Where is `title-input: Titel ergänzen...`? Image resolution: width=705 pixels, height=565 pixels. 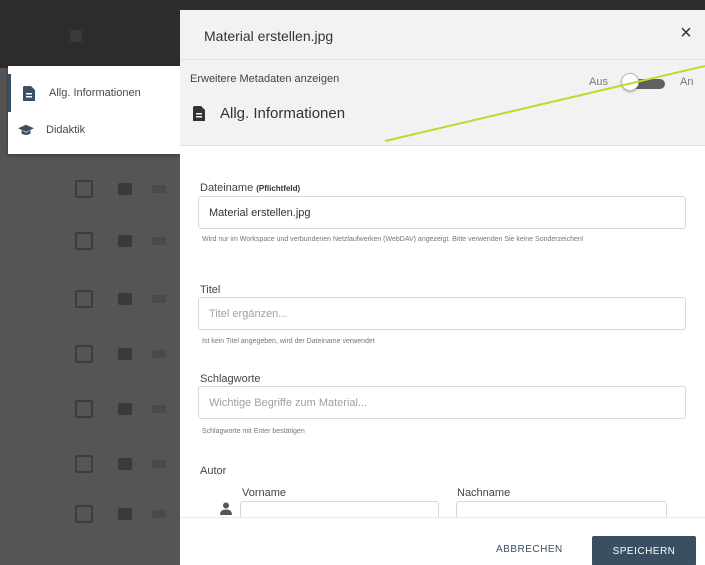
title-input: Titel ergänzen... is located at coordinates (442, 313).